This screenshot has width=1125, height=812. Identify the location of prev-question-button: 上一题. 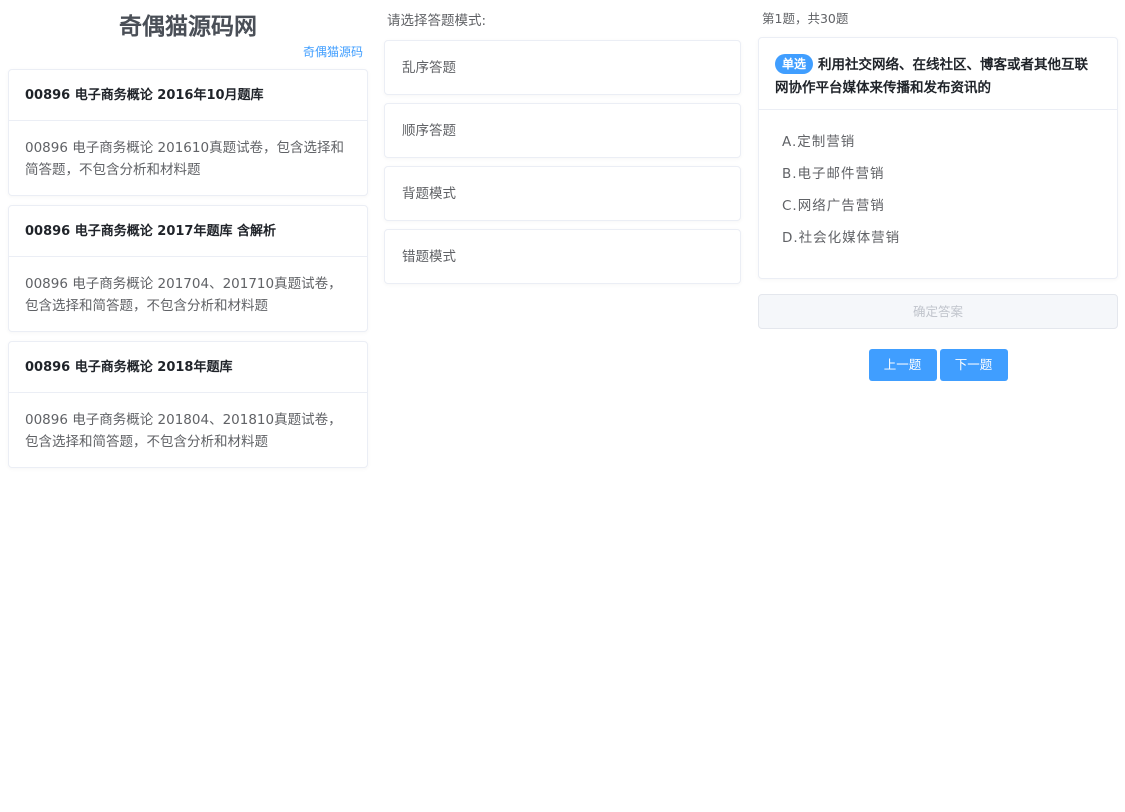
(902, 365).